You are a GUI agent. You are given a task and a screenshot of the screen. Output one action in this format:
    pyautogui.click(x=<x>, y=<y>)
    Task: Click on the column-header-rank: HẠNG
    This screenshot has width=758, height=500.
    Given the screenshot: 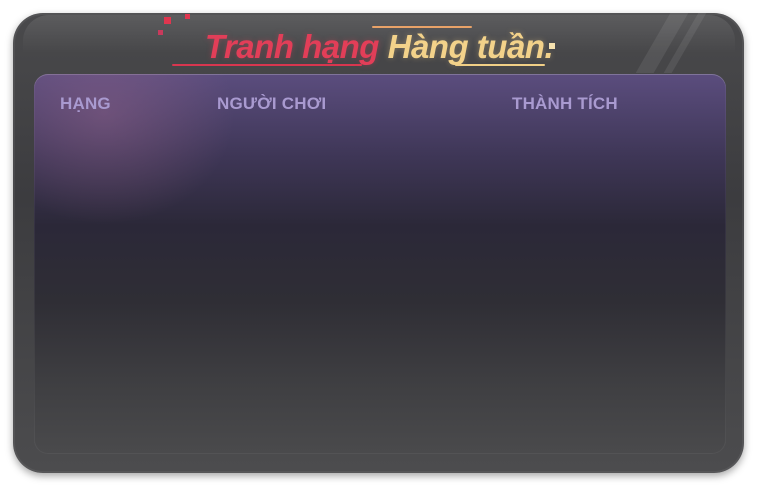 What is the action you would take?
    pyautogui.click(x=85, y=103)
    